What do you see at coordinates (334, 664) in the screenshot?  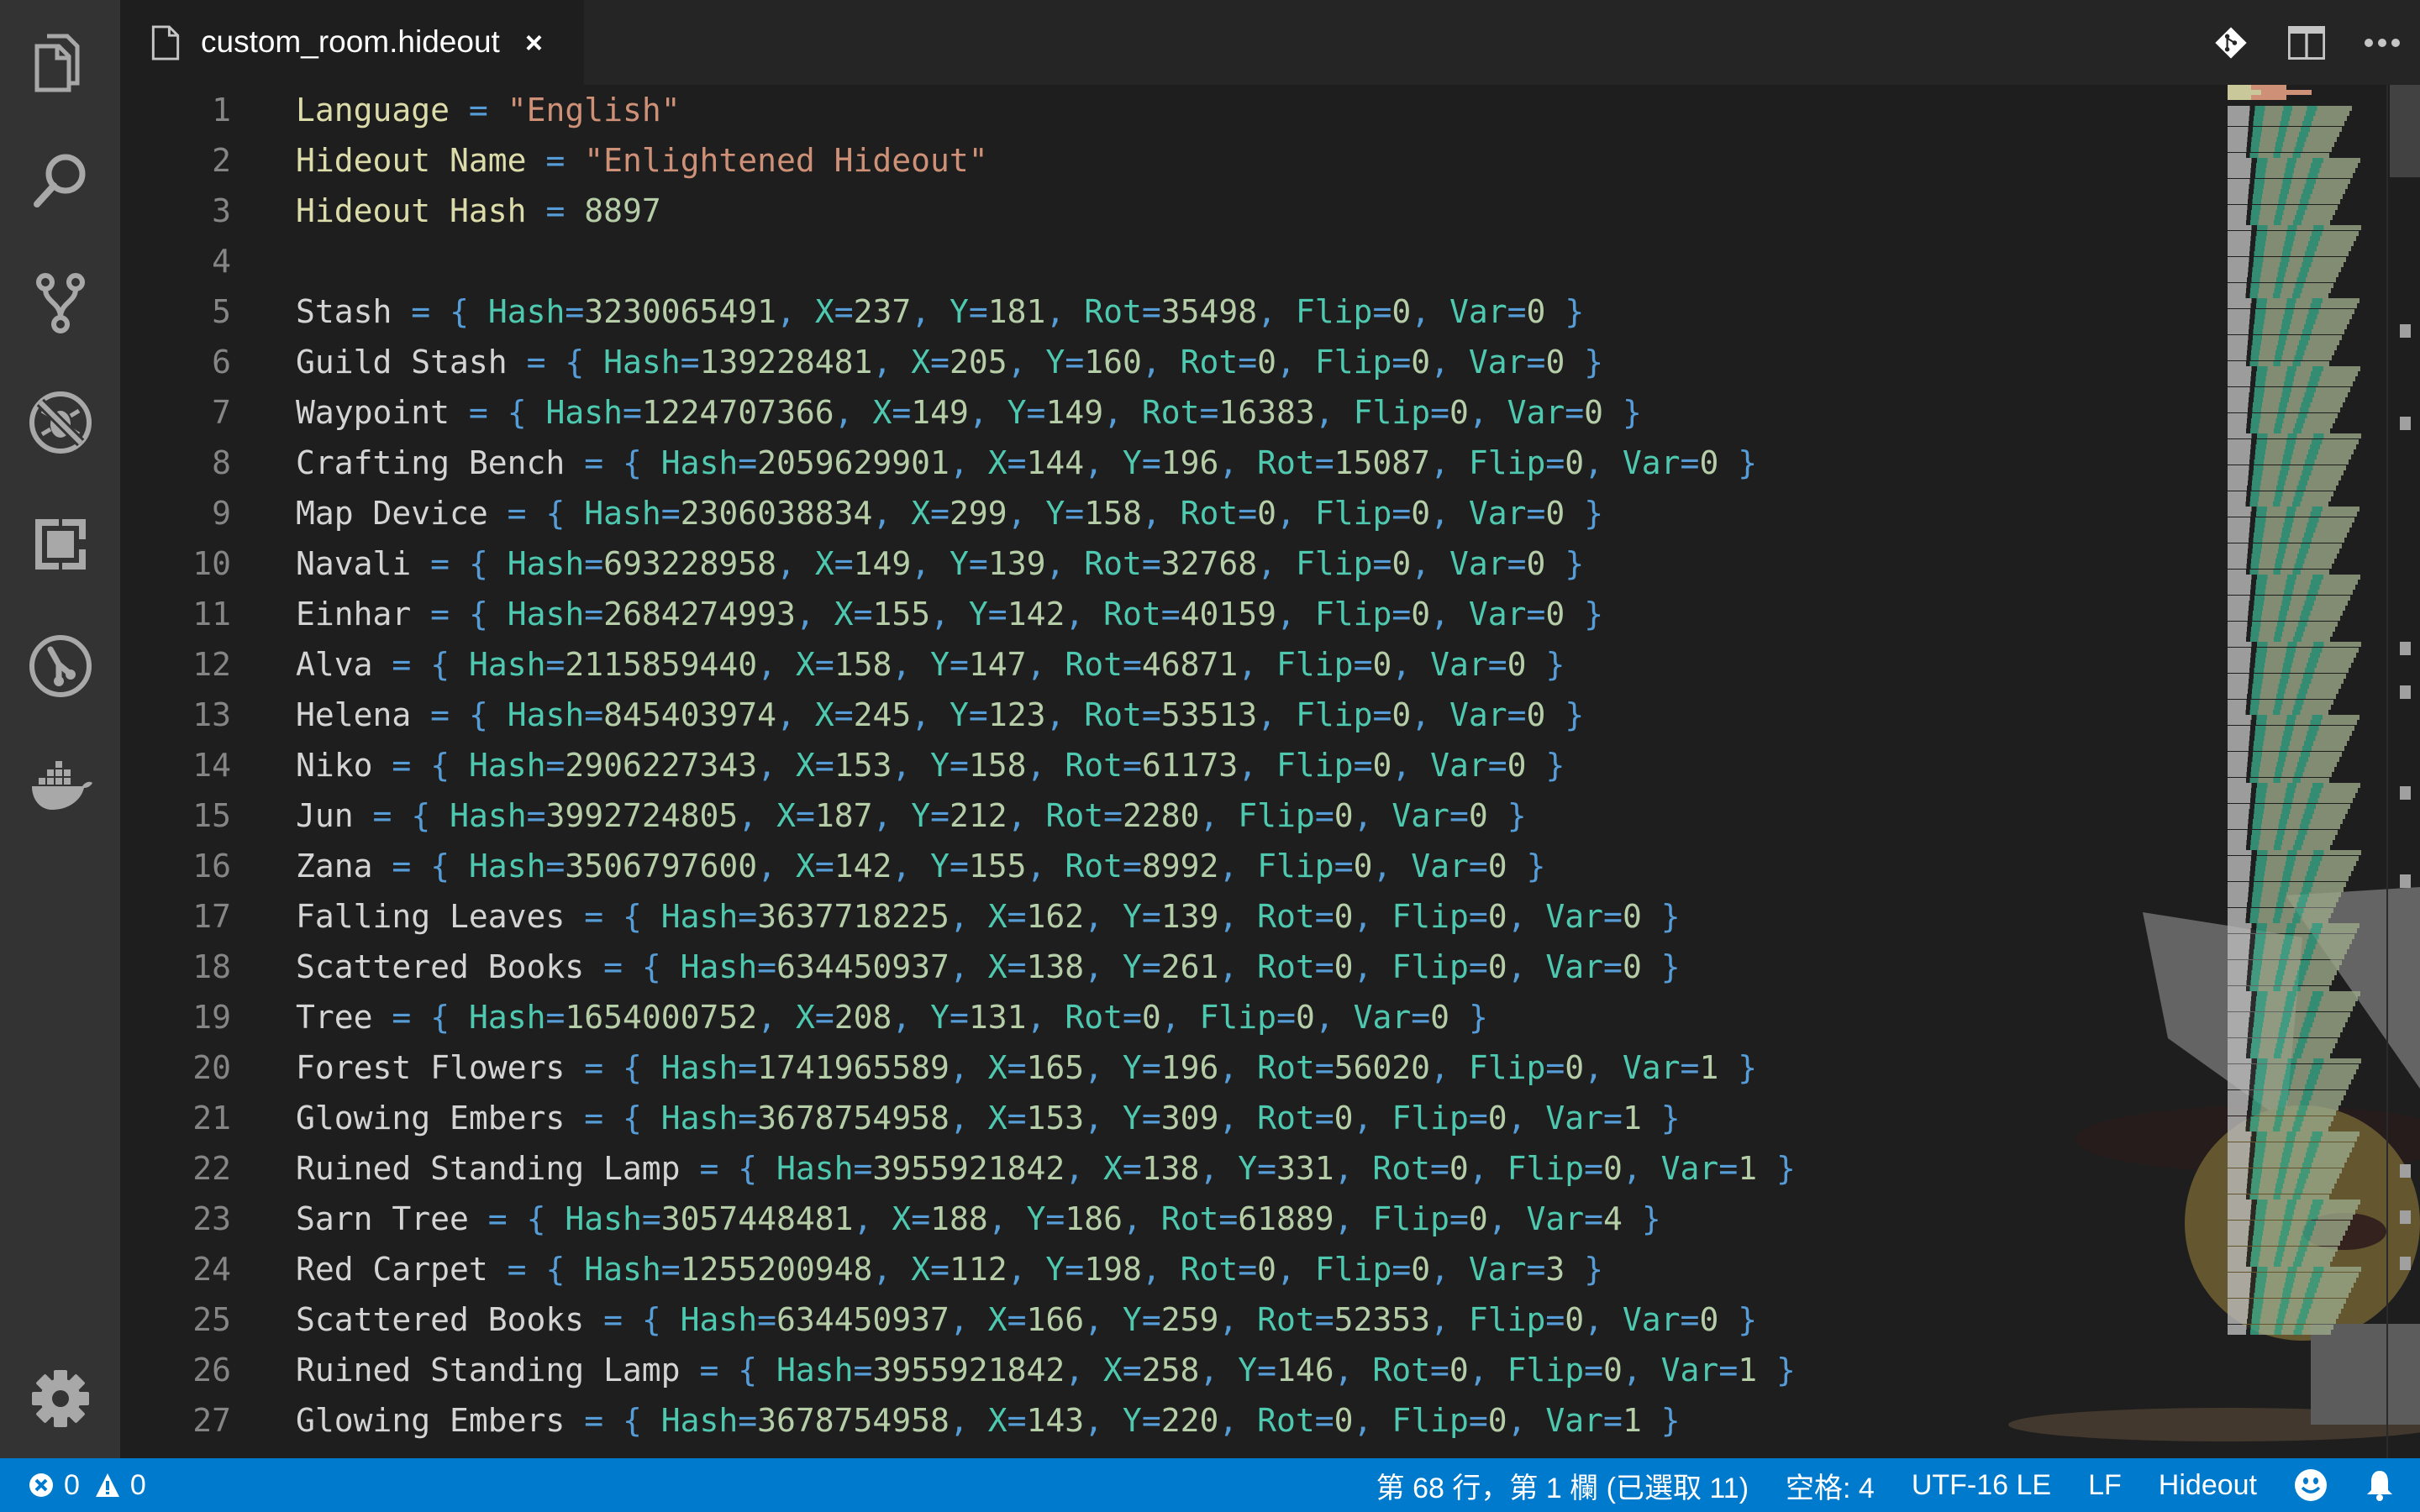 I see `object-name: Alva` at bounding box center [334, 664].